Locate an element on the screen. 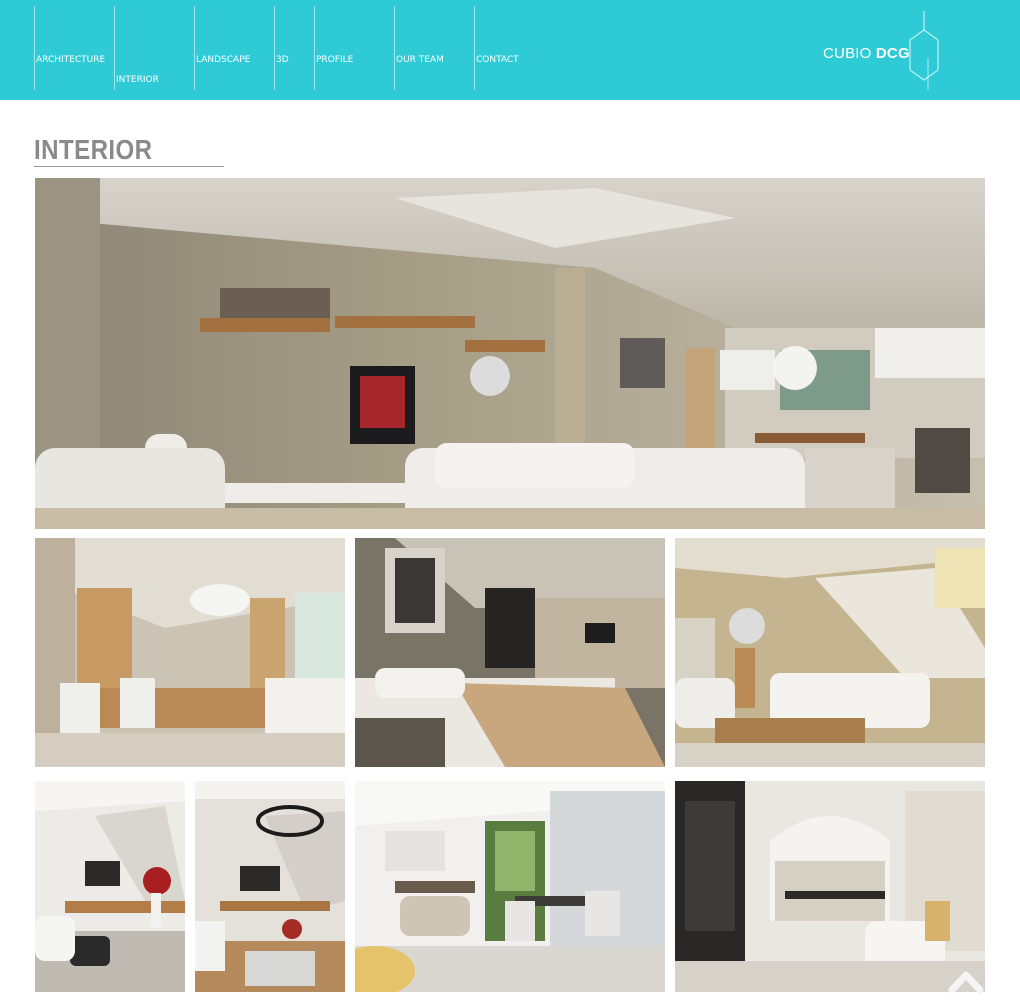  nav-label: 3D is located at coordinates (282, 60).